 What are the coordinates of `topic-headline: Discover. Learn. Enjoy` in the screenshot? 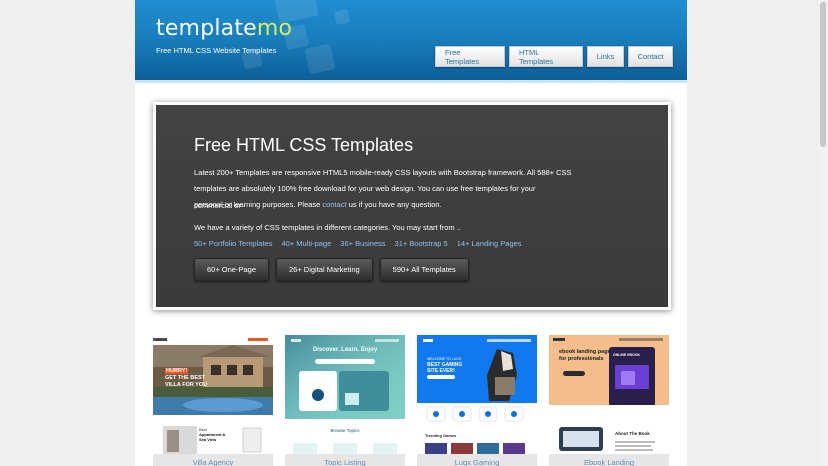 It's located at (345, 350).